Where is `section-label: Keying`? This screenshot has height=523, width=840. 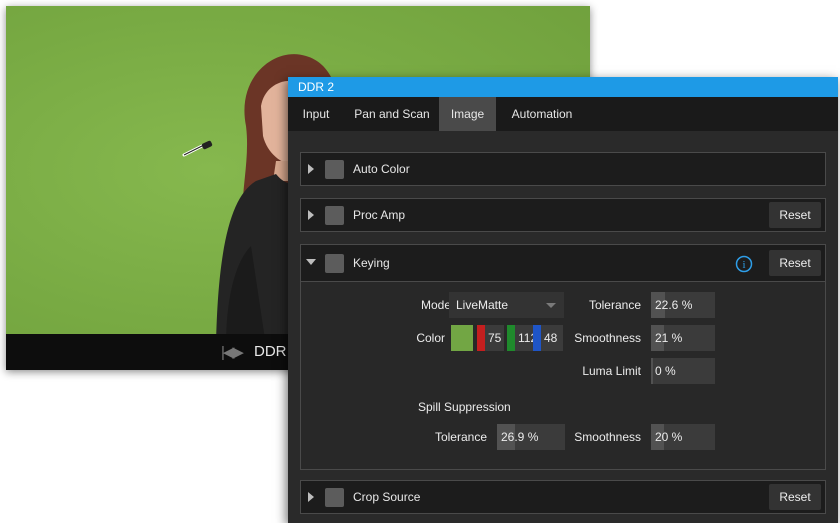 section-label: Keying is located at coordinates (371, 263).